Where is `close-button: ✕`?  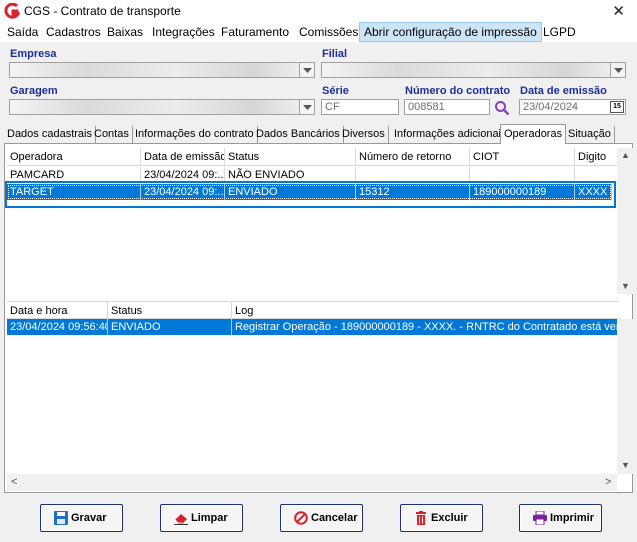
close-button: ✕ is located at coordinates (618, 11).